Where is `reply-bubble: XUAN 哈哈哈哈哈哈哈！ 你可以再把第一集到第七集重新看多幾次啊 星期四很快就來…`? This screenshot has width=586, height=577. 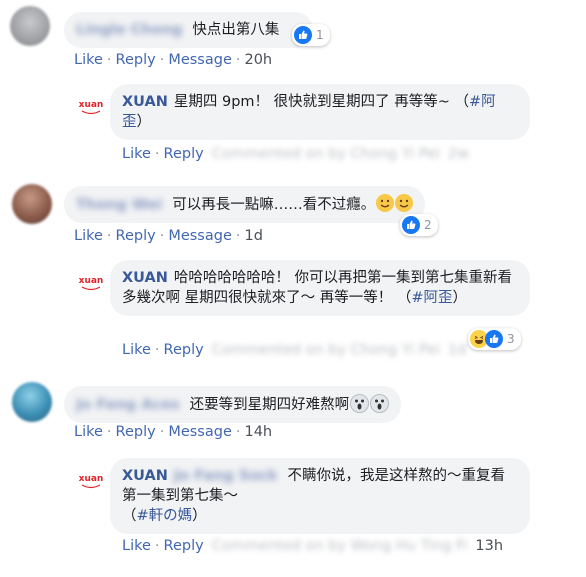 reply-bubble: XUAN 哈哈哈哈哈哈哈！ 你可以再把第一集到第七集重新看多幾次啊 星期四很快就來… is located at coordinates (320, 288).